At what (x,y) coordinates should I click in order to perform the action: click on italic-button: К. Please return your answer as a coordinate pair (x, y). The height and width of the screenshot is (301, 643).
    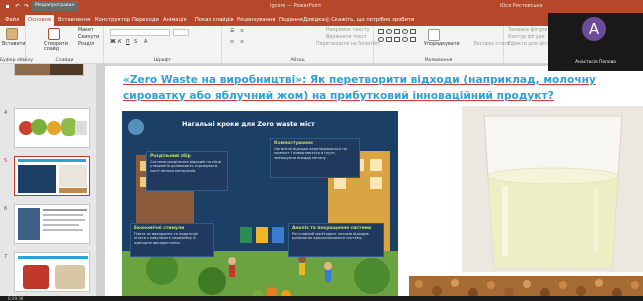
    Looking at the image, I should click on (119, 42).